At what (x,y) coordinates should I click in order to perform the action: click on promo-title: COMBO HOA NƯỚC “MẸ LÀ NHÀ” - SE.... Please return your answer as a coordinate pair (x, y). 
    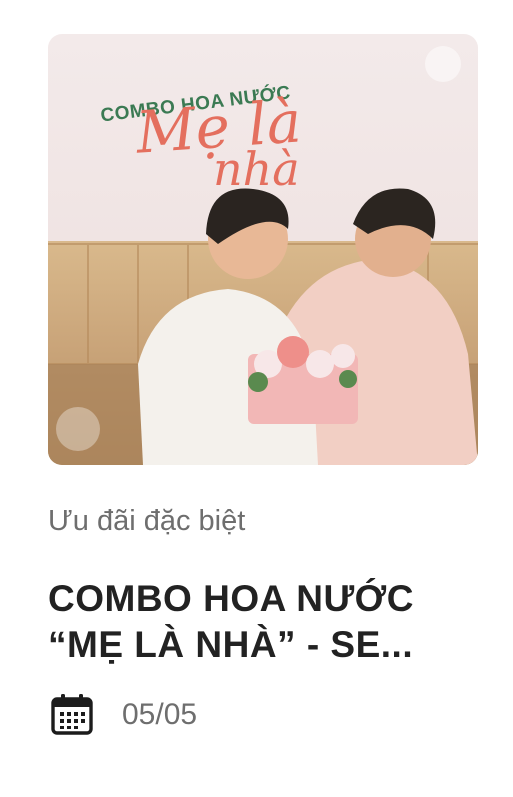
    Looking at the image, I should click on (268, 622).